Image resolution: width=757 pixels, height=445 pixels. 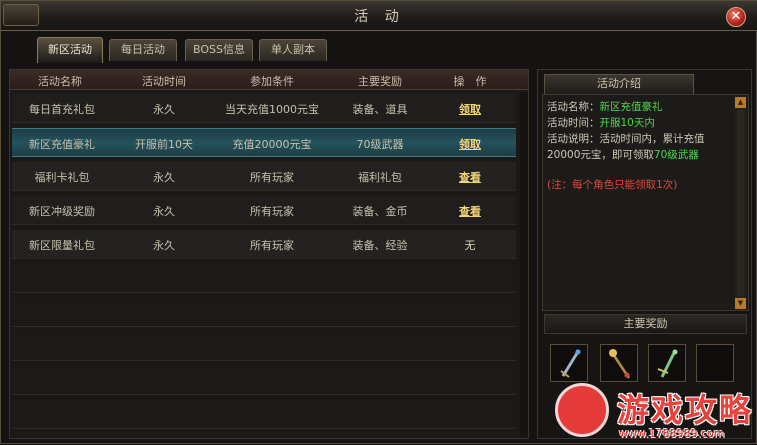 I want to click on table-row: 福利卡礼包 永久 所有玩家 福利礼包 查看, so click(x=264, y=176).